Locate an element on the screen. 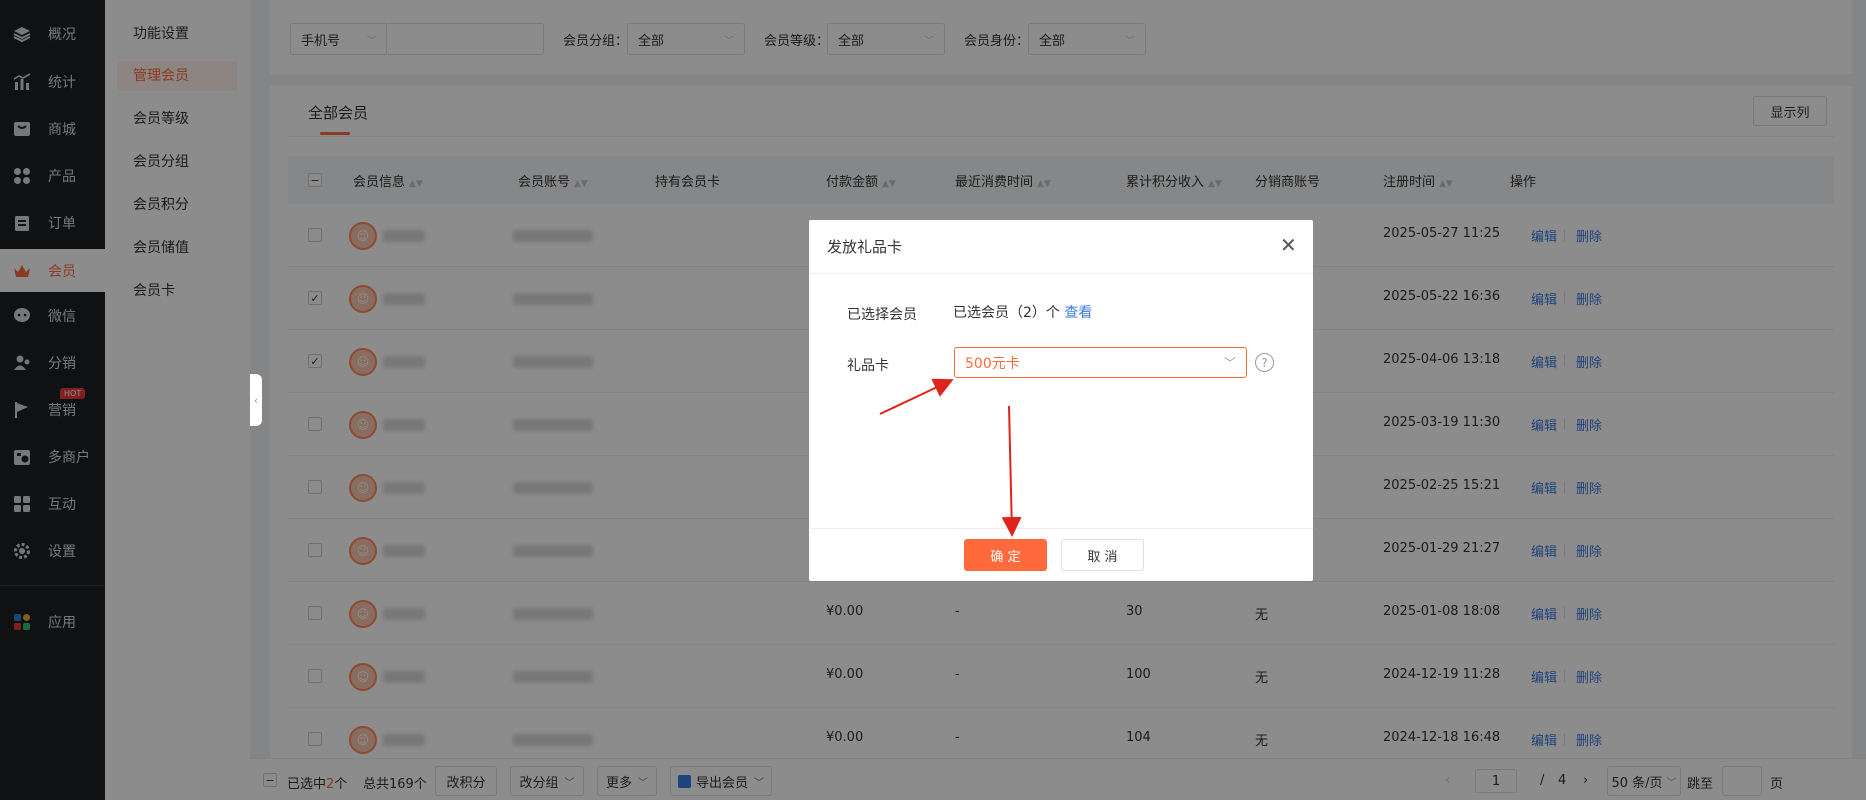 This screenshot has height=800, width=1866. help-icon: ? is located at coordinates (1264, 362).